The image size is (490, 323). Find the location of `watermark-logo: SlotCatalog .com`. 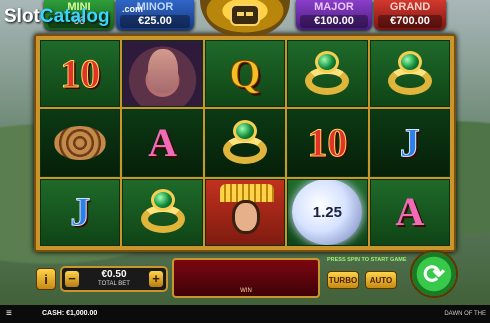

watermark-logo: SlotCatalog .com is located at coordinates (73, 16).